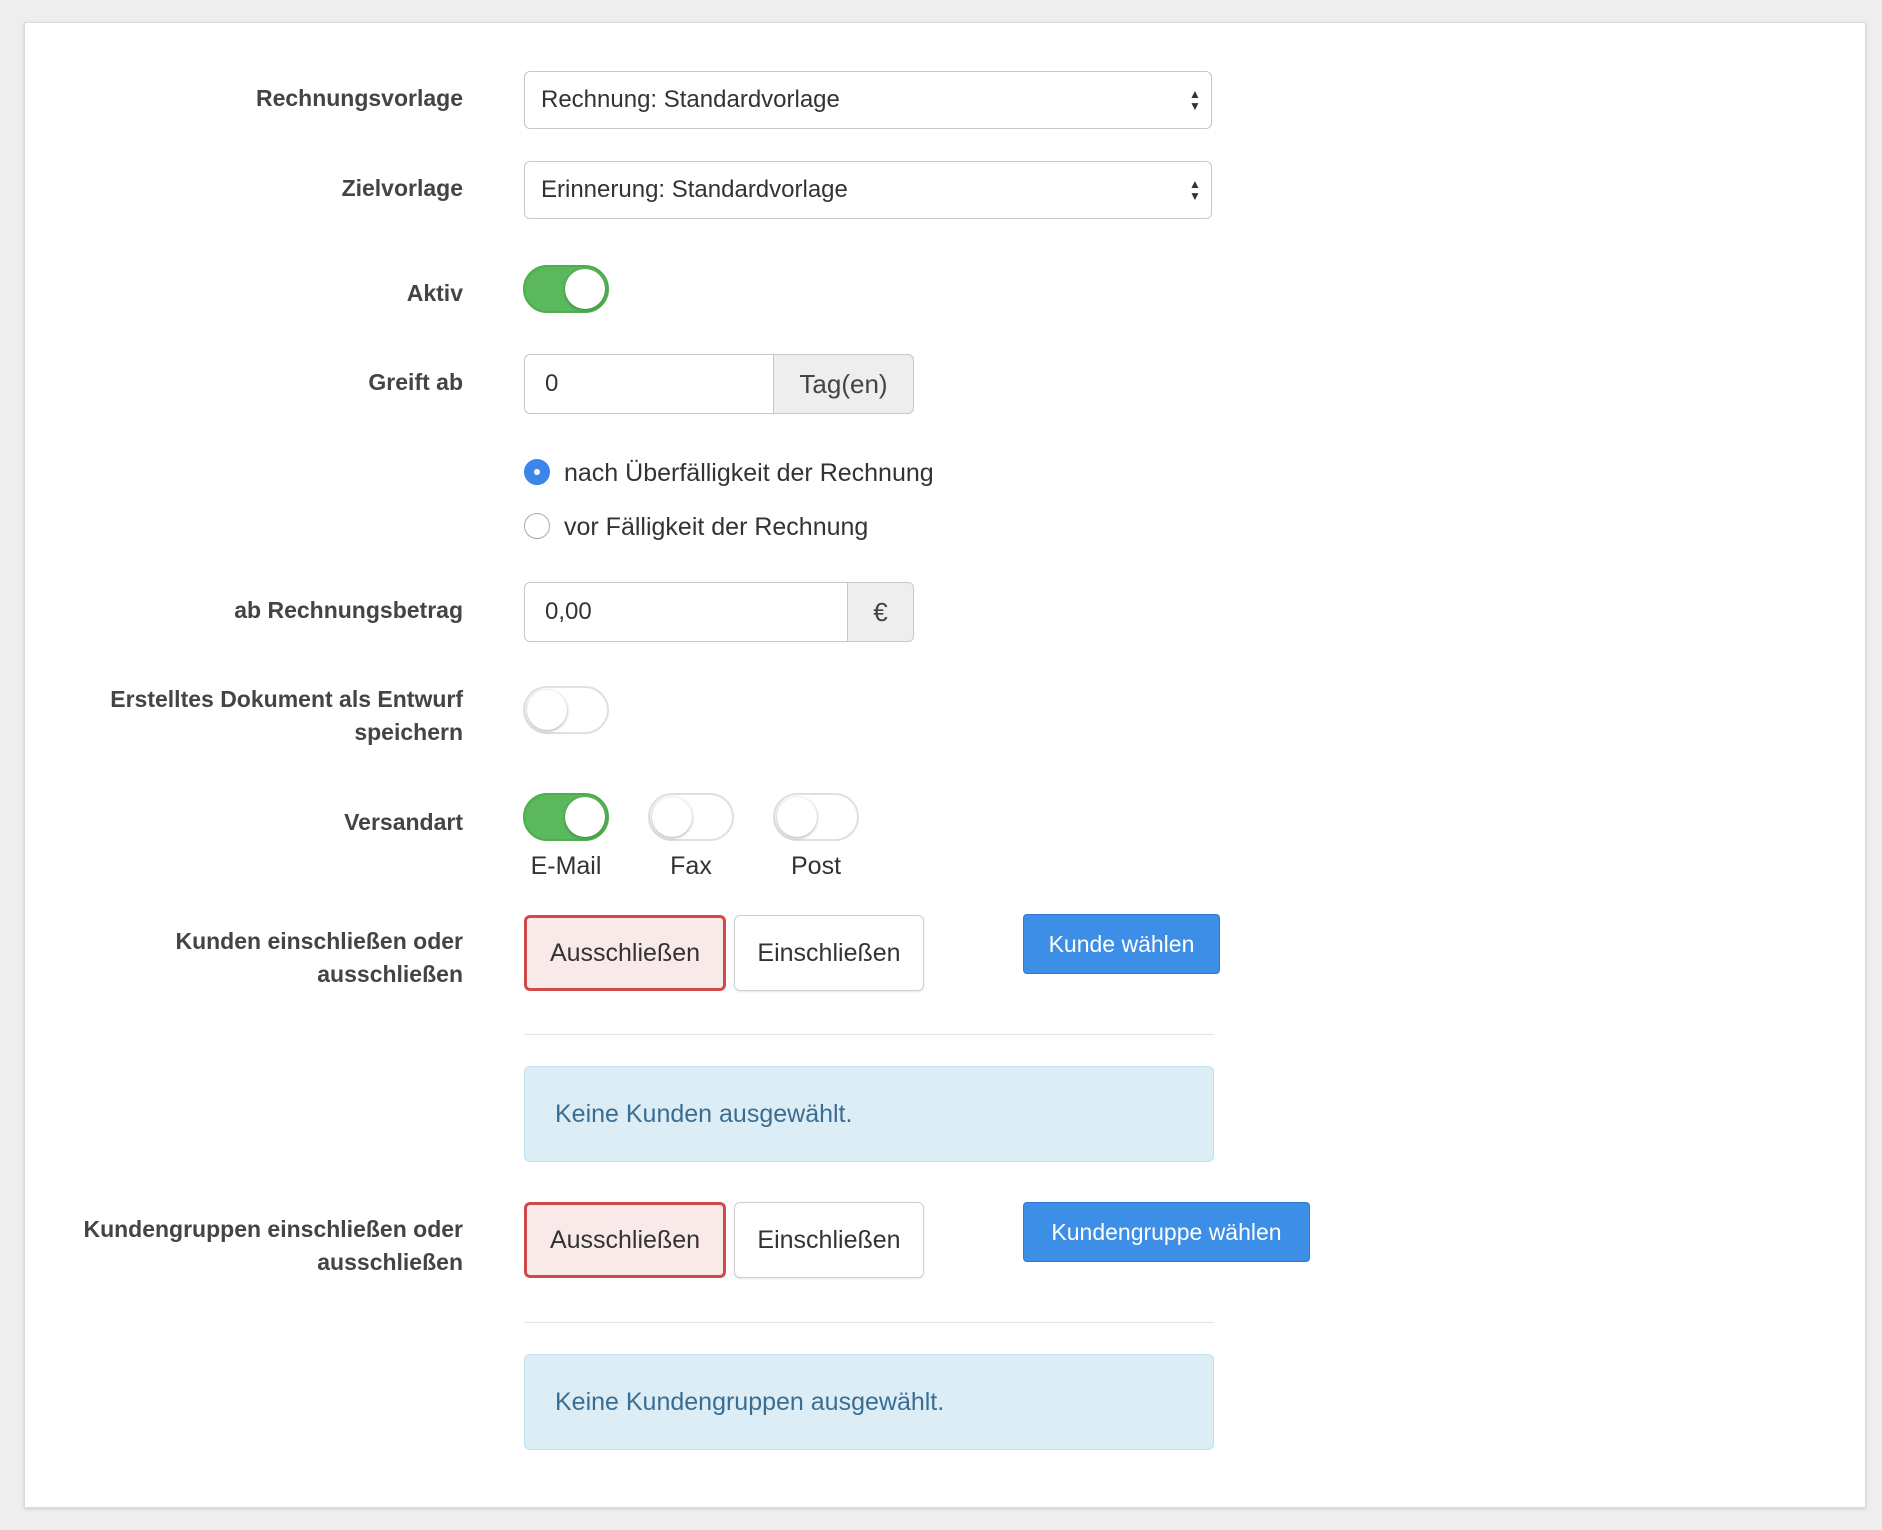  Describe the element at coordinates (649, 384) in the screenshot. I see `applies-from-input: 0` at that location.